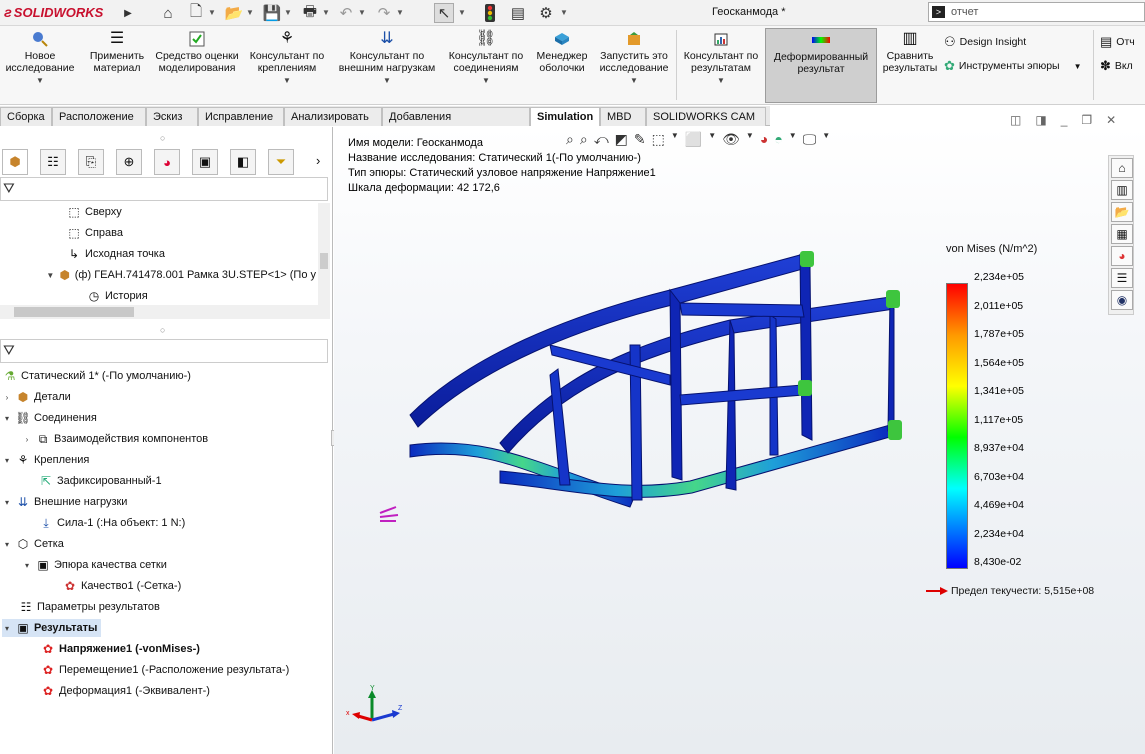  What do you see at coordinates (1122, 256) in the screenshot?
I see `appearances-icon: ◕` at bounding box center [1122, 256].